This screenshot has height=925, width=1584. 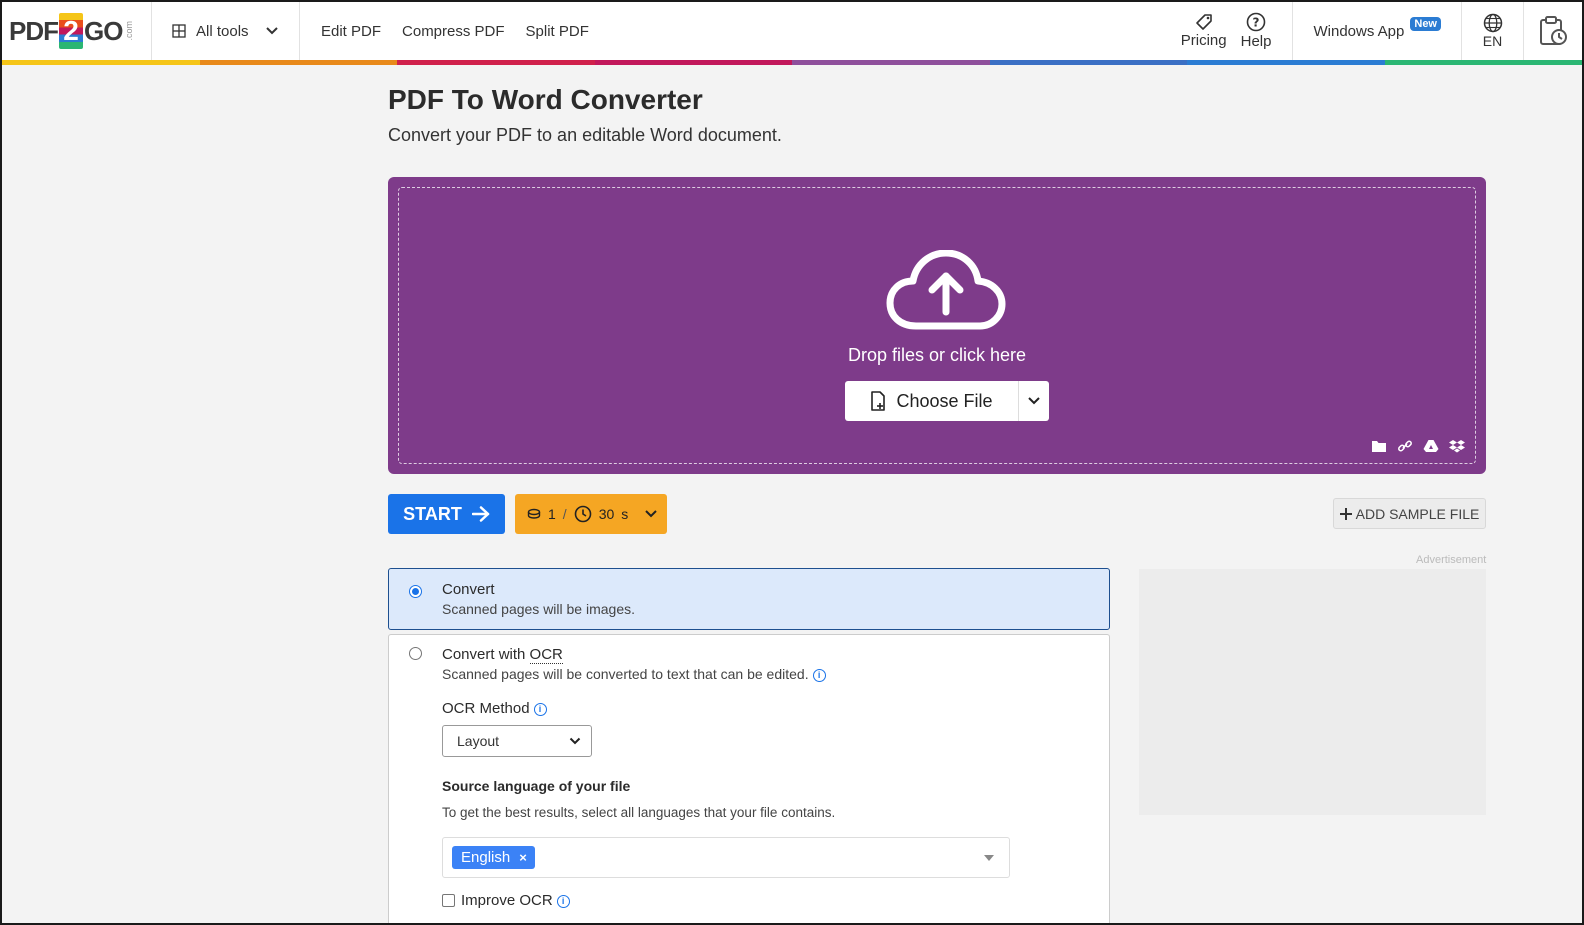 What do you see at coordinates (625, 514) in the screenshot?
I see `time-unit: s` at bounding box center [625, 514].